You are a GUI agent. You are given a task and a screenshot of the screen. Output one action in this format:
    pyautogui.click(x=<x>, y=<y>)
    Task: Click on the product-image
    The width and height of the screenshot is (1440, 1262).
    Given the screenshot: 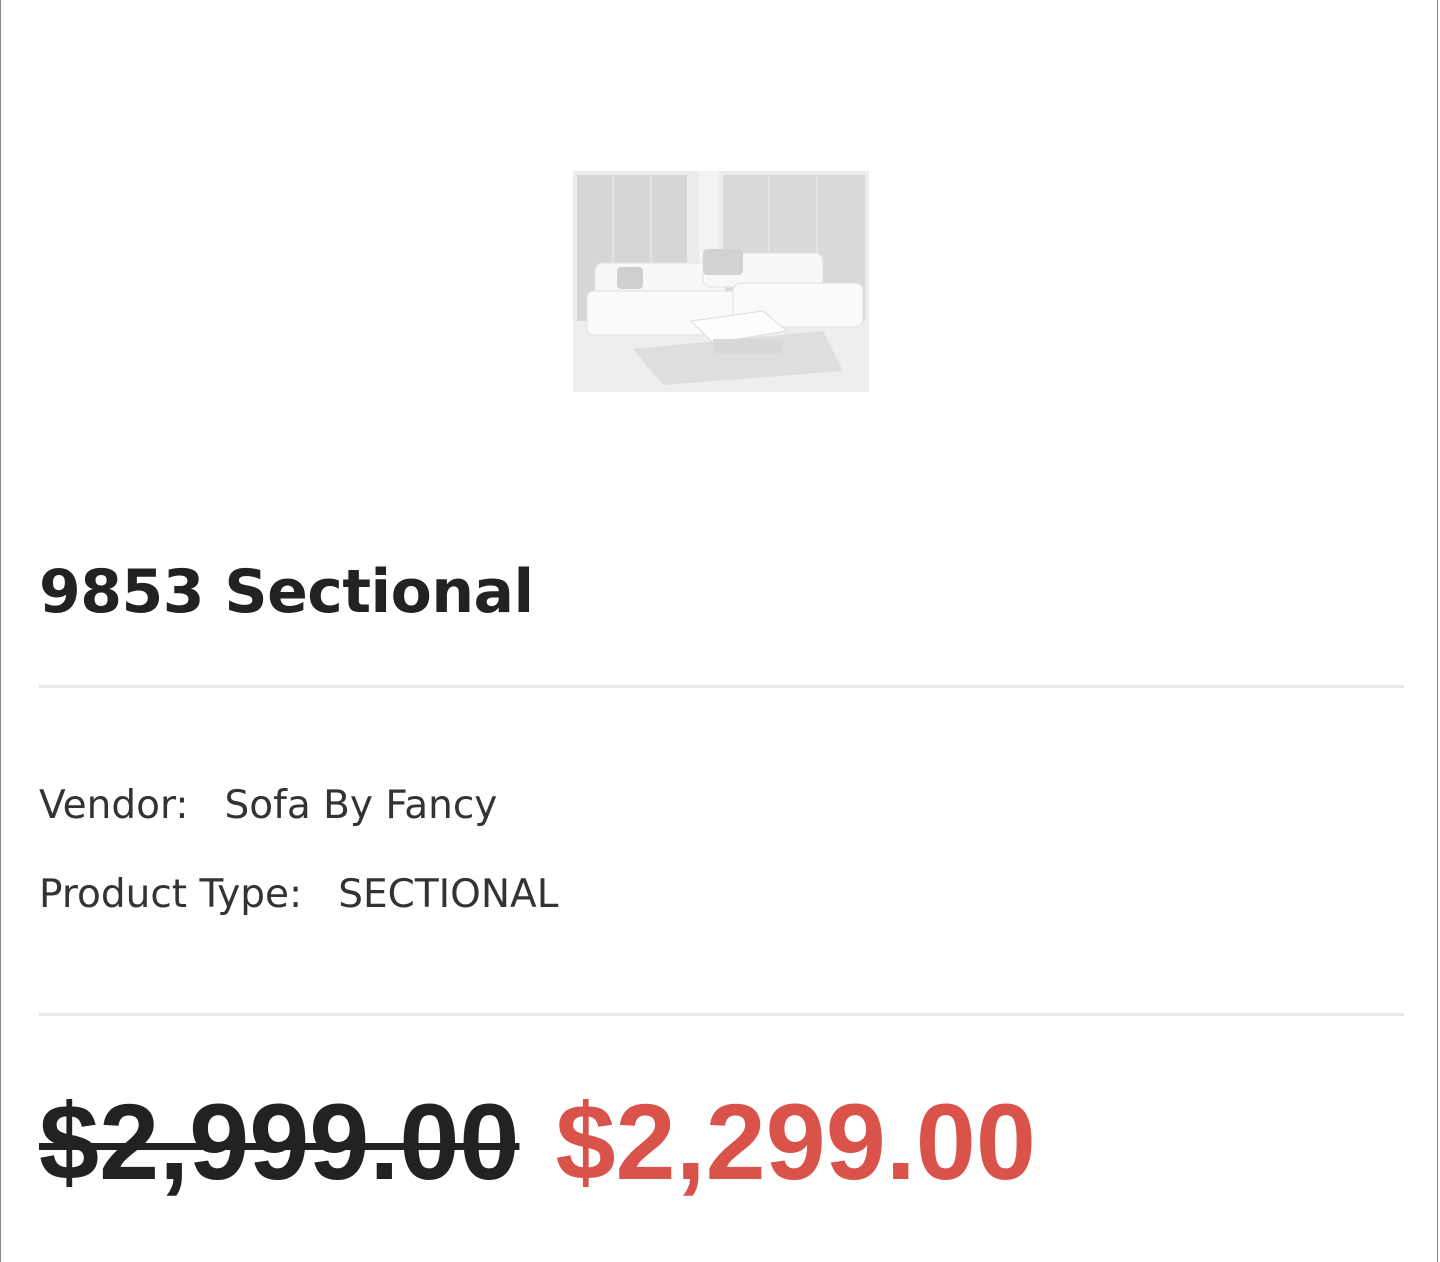 What is the action you would take?
    pyautogui.click(x=721, y=281)
    